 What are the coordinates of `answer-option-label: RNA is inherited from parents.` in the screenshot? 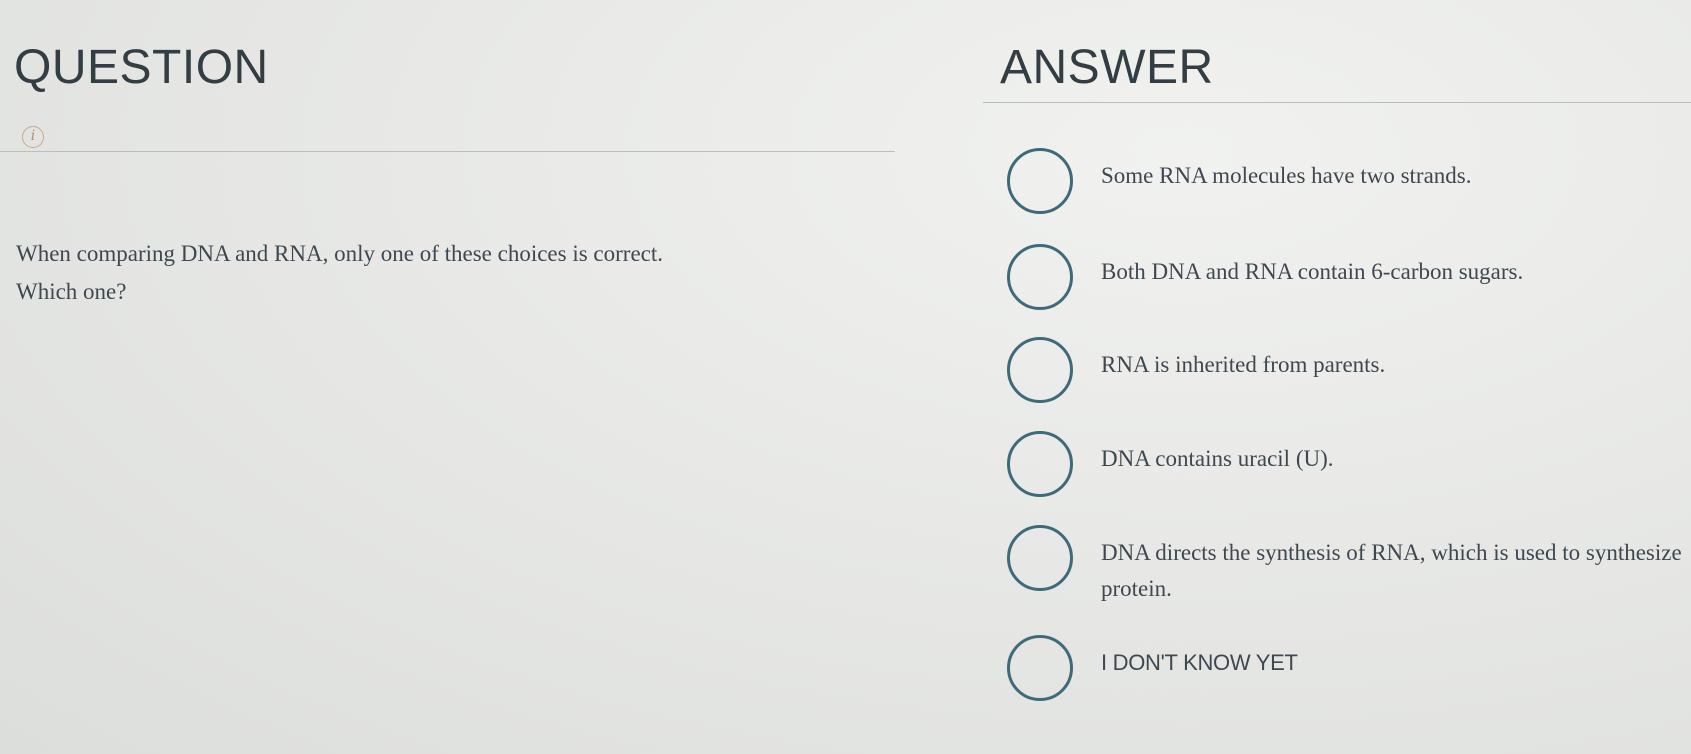 It's located at (1396, 365).